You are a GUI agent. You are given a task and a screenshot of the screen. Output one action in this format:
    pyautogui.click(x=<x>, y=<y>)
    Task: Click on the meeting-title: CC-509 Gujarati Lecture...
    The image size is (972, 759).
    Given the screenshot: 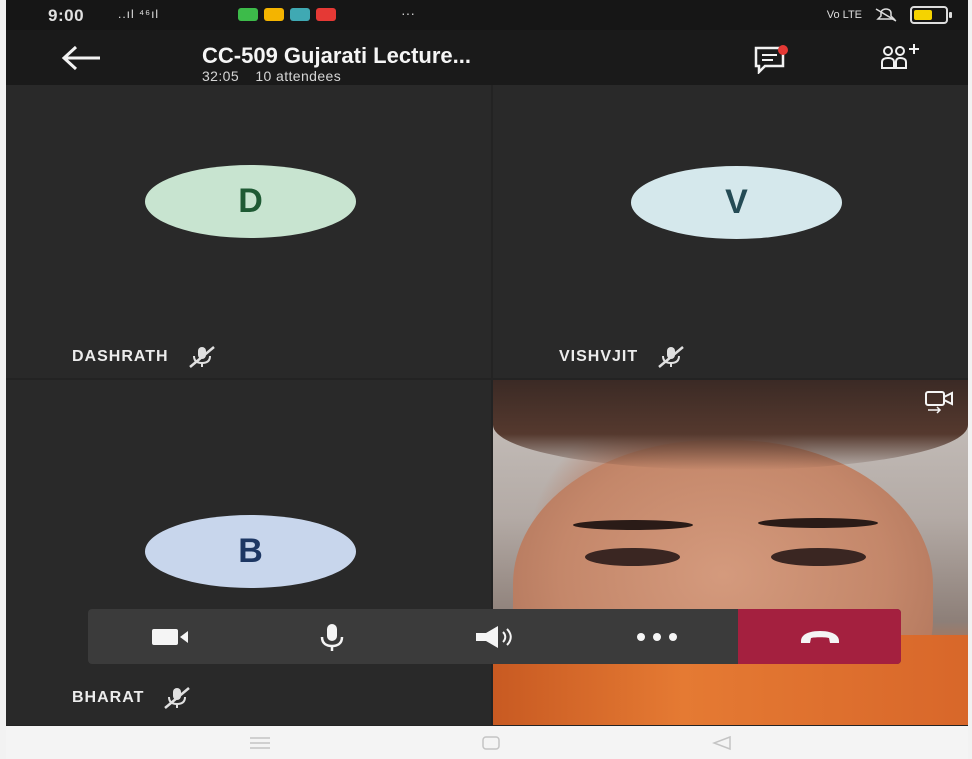 What is the action you would take?
    pyautogui.click(x=336, y=55)
    